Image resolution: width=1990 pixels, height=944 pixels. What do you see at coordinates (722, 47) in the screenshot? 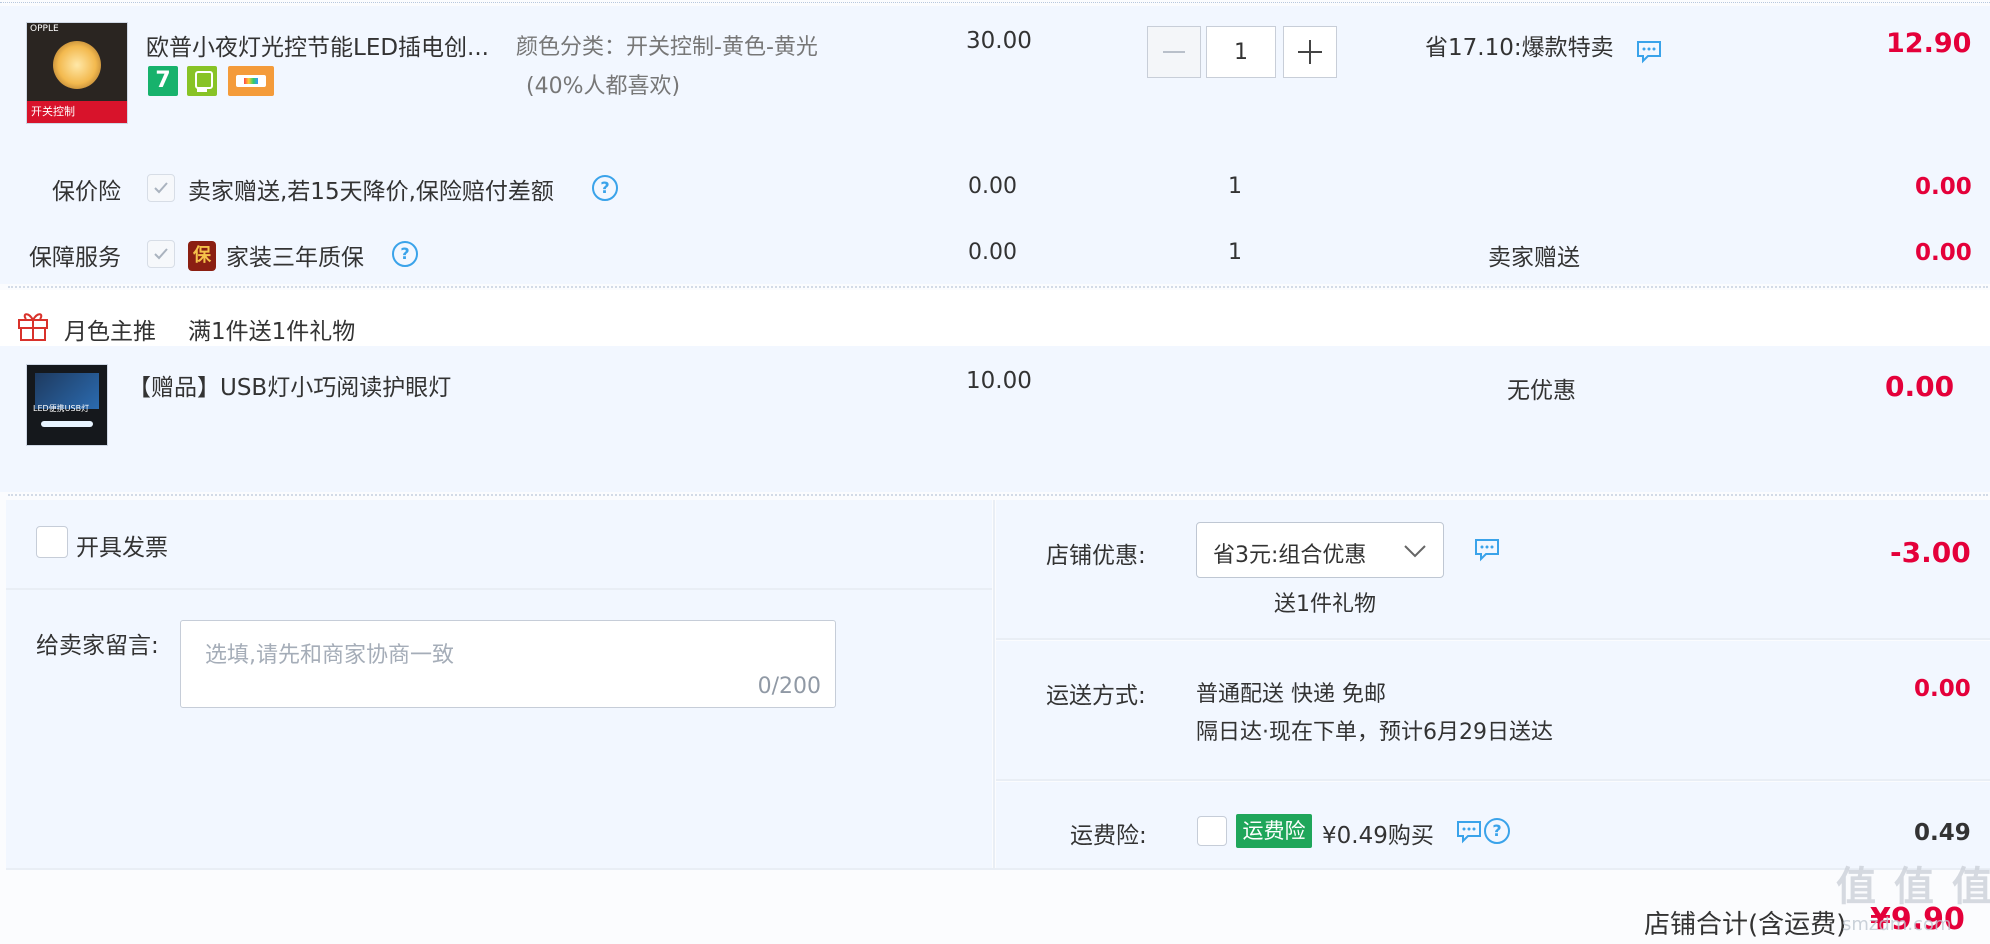
I see `sku-value: 开关控制-黄色-黄光` at bounding box center [722, 47].